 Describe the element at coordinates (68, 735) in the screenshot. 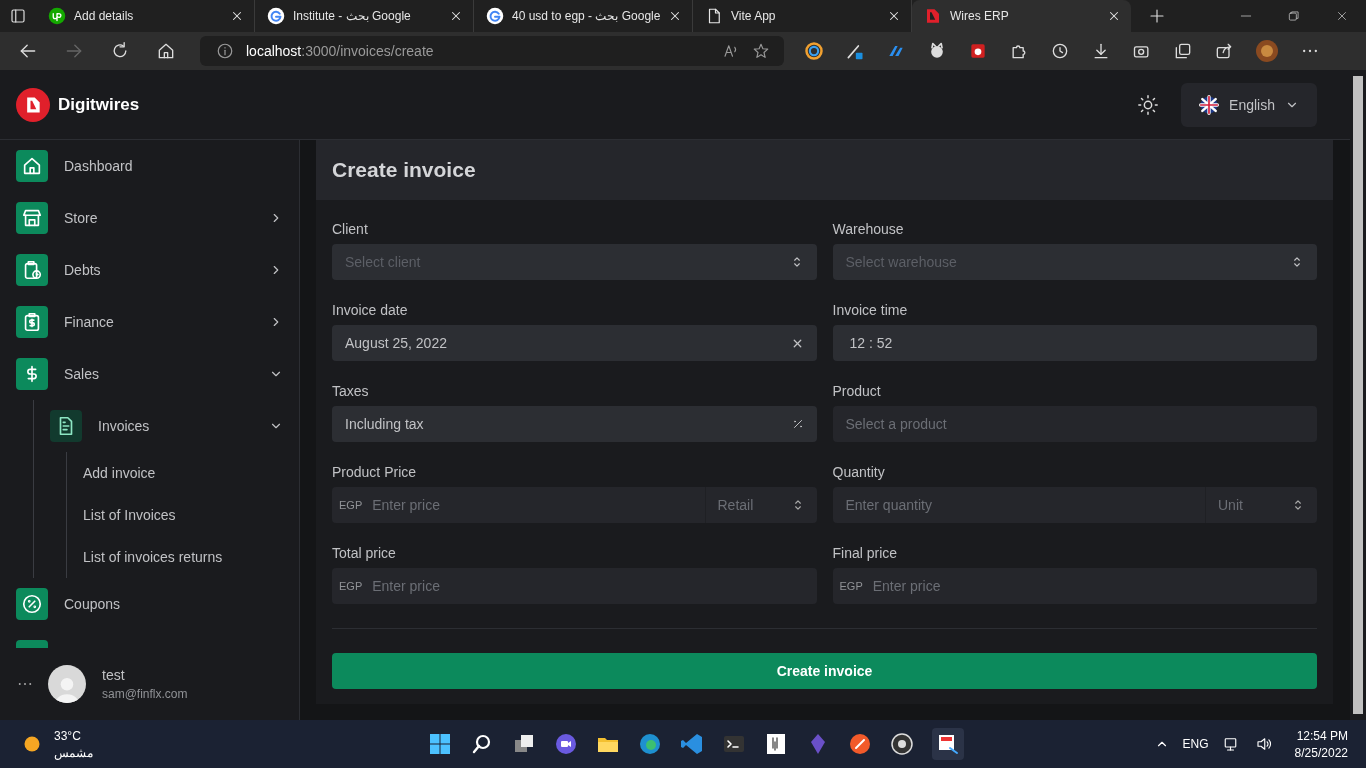

I see `temperature: 33°C` at that location.